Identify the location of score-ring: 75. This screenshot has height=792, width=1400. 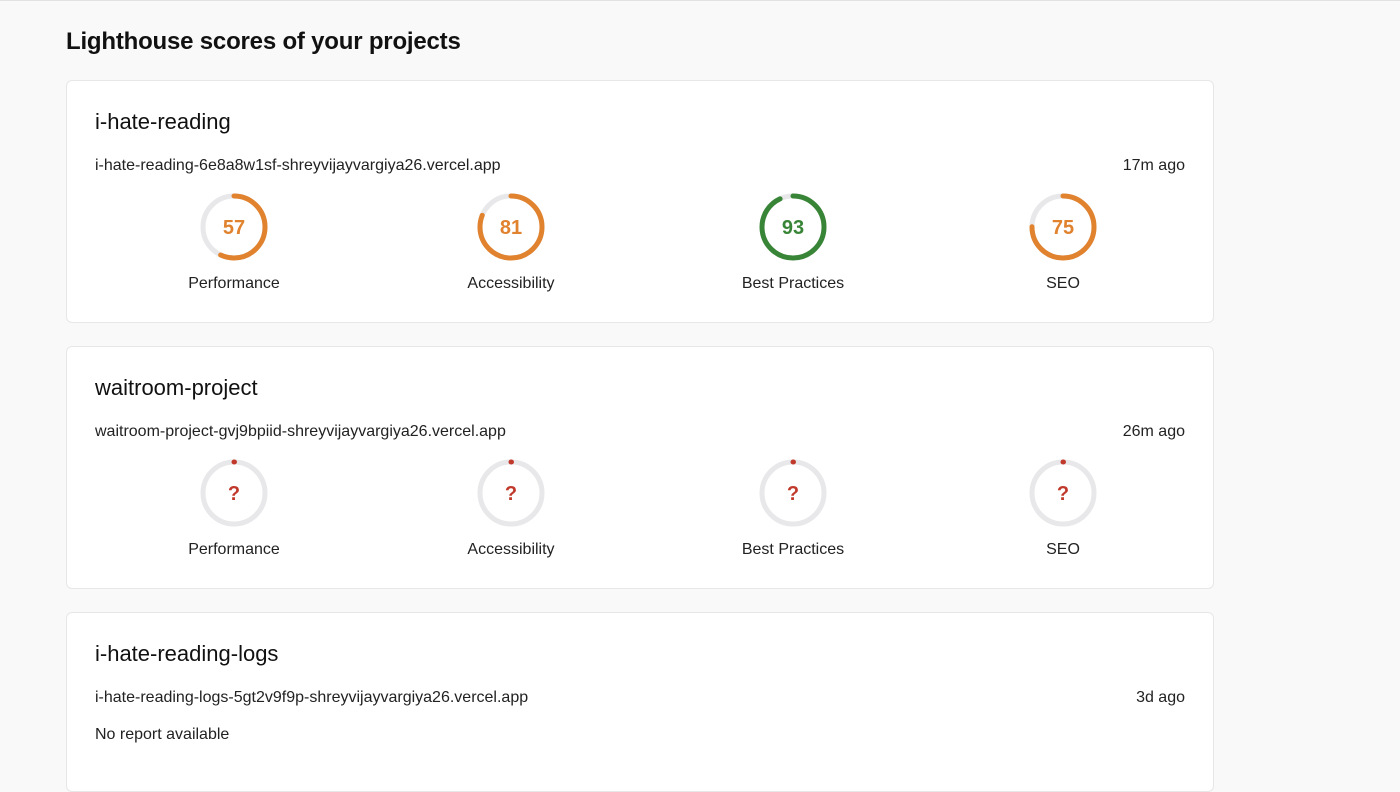
(1063, 227).